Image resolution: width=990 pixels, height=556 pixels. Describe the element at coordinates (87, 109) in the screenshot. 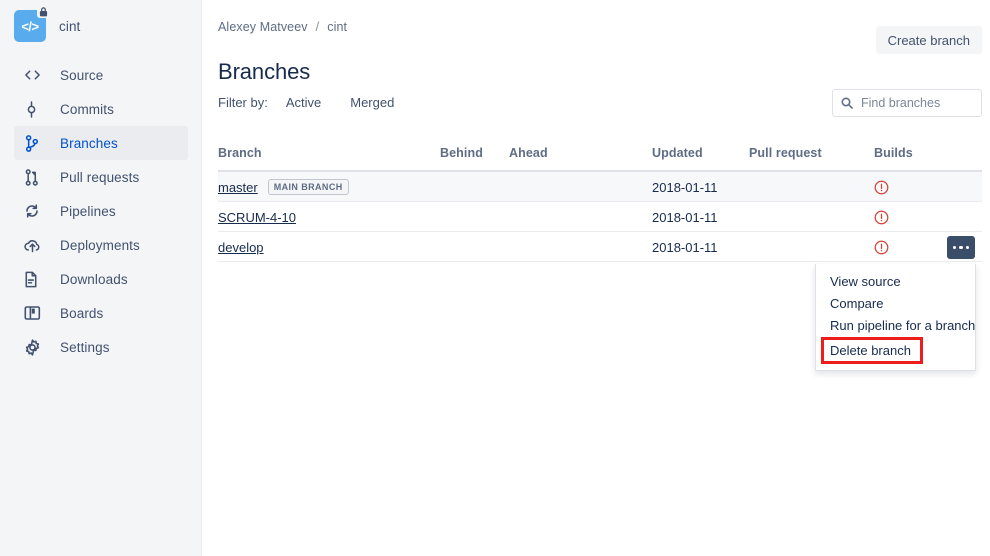

I see `sidebar-item-label: Commits` at that location.